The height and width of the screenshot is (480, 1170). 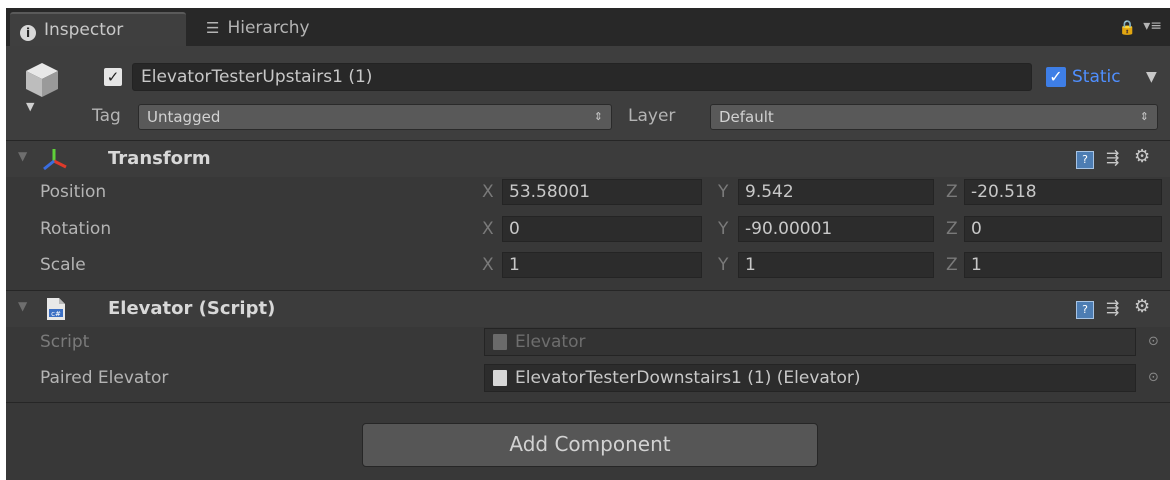 I want to click on scale-y-field: 1, so click(x=836, y=265).